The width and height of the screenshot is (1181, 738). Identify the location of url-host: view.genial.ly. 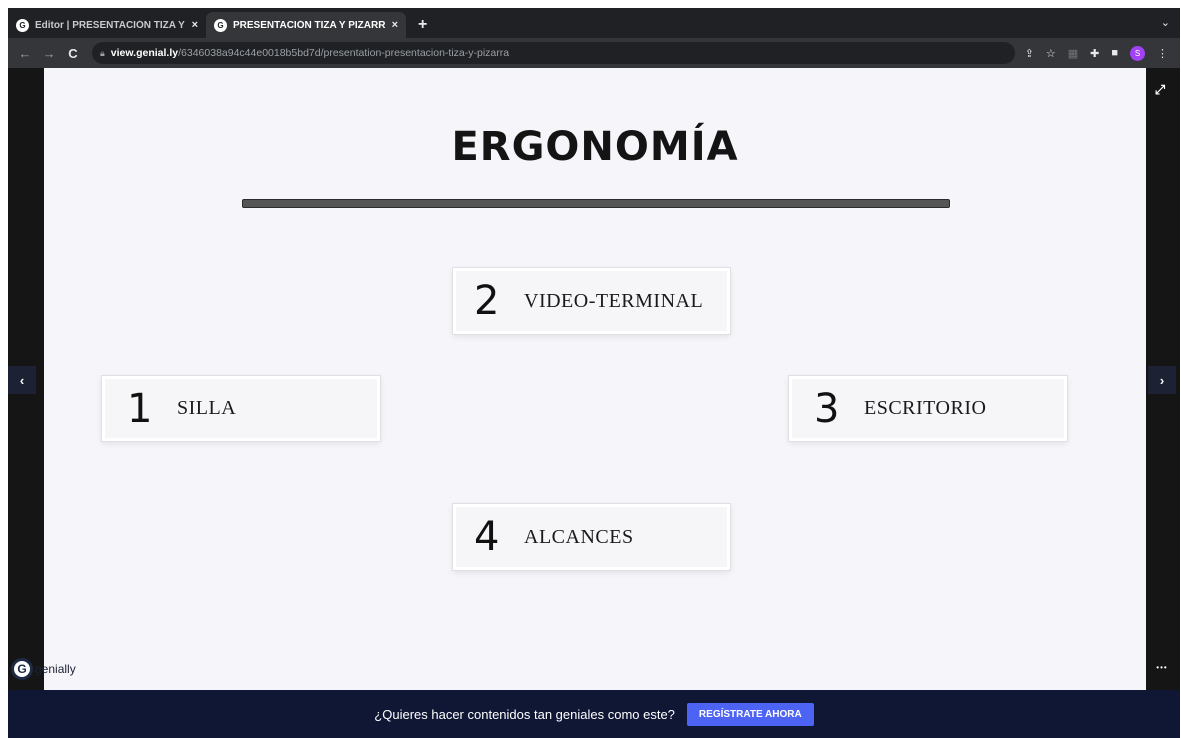
(144, 53).